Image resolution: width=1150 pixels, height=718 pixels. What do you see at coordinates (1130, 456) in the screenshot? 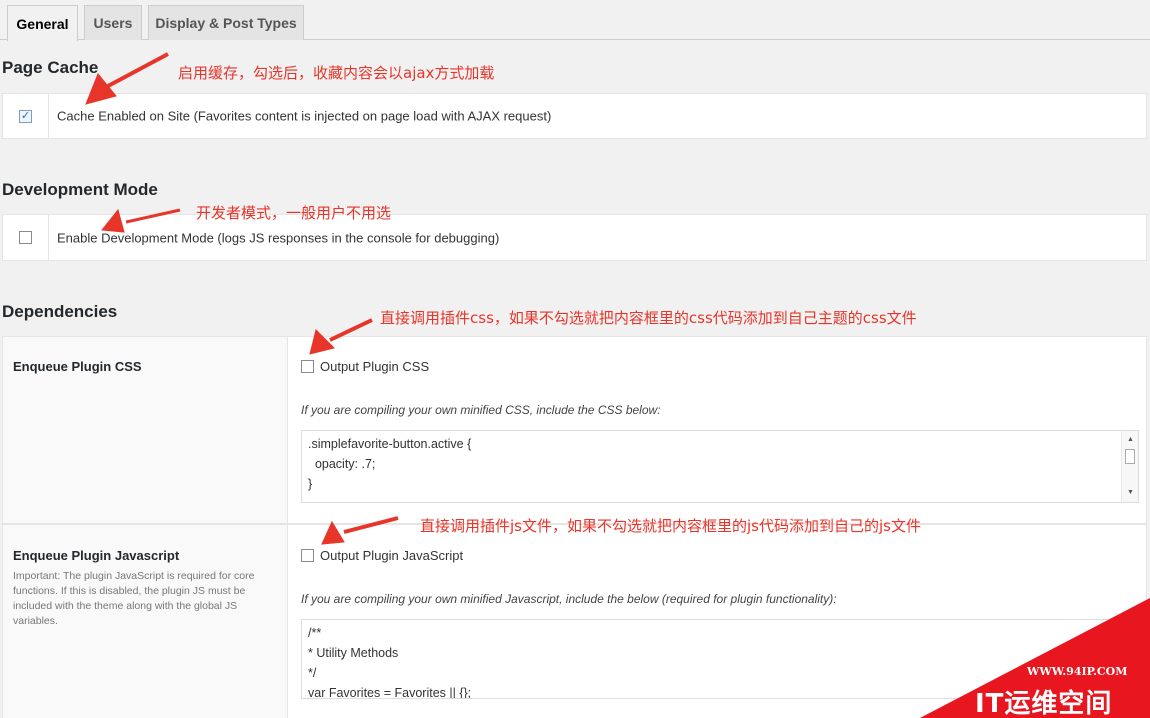
I see `scroll-thumb` at bounding box center [1130, 456].